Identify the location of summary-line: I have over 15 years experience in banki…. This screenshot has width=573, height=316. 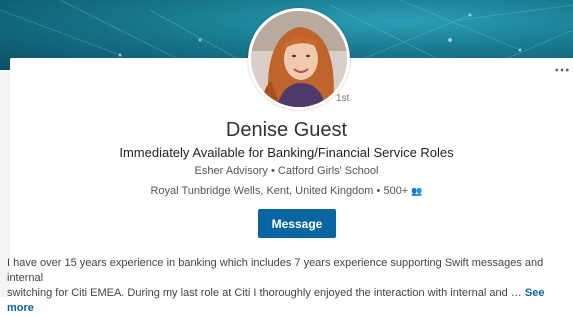
(275, 270).